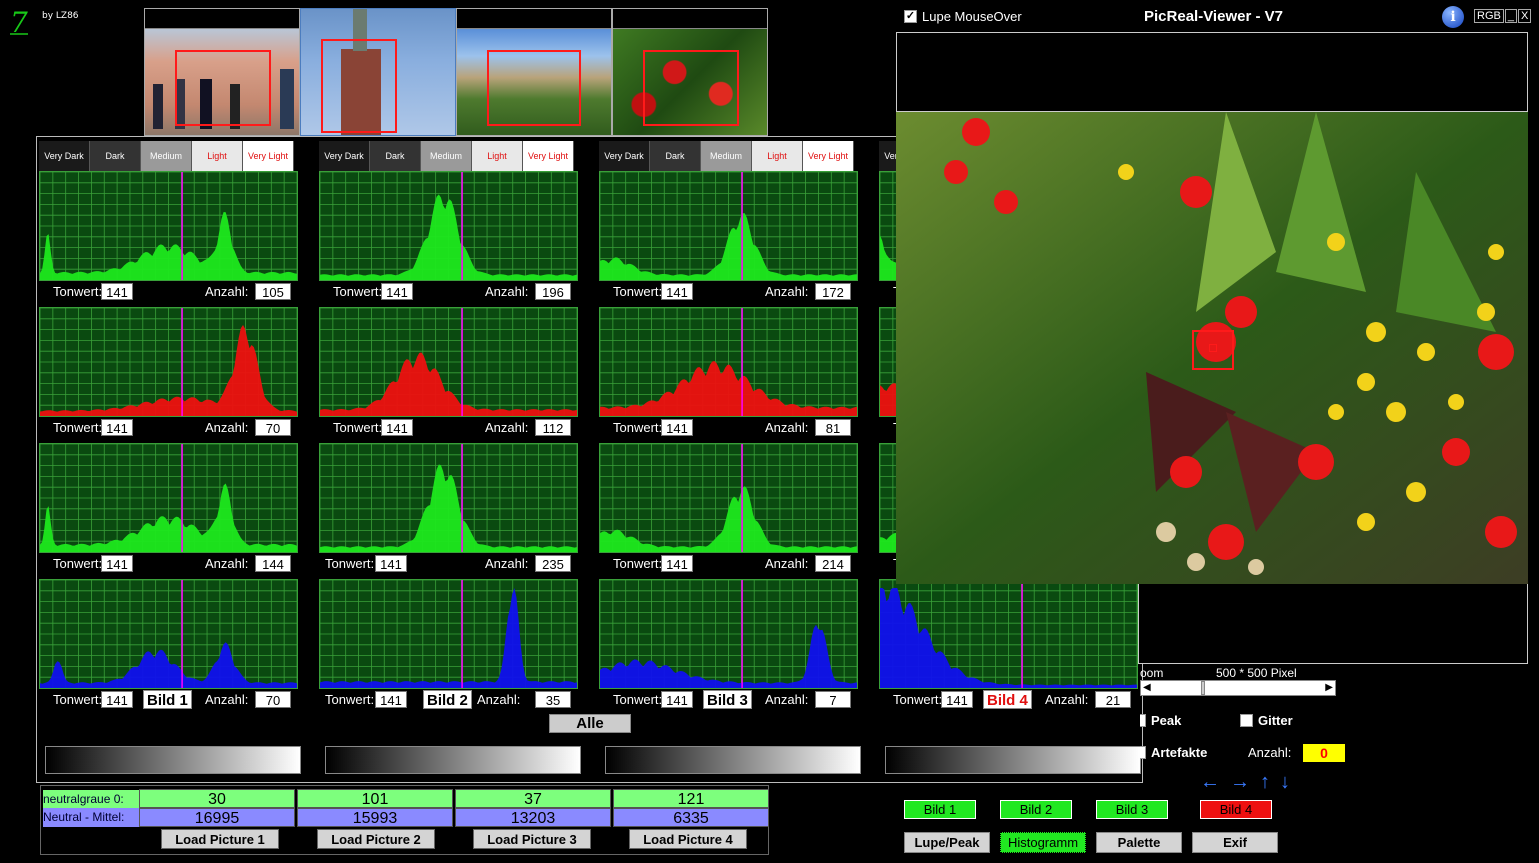  What do you see at coordinates (1333, 624) in the screenshot?
I see `viewer-bottom-area` at bounding box center [1333, 624].